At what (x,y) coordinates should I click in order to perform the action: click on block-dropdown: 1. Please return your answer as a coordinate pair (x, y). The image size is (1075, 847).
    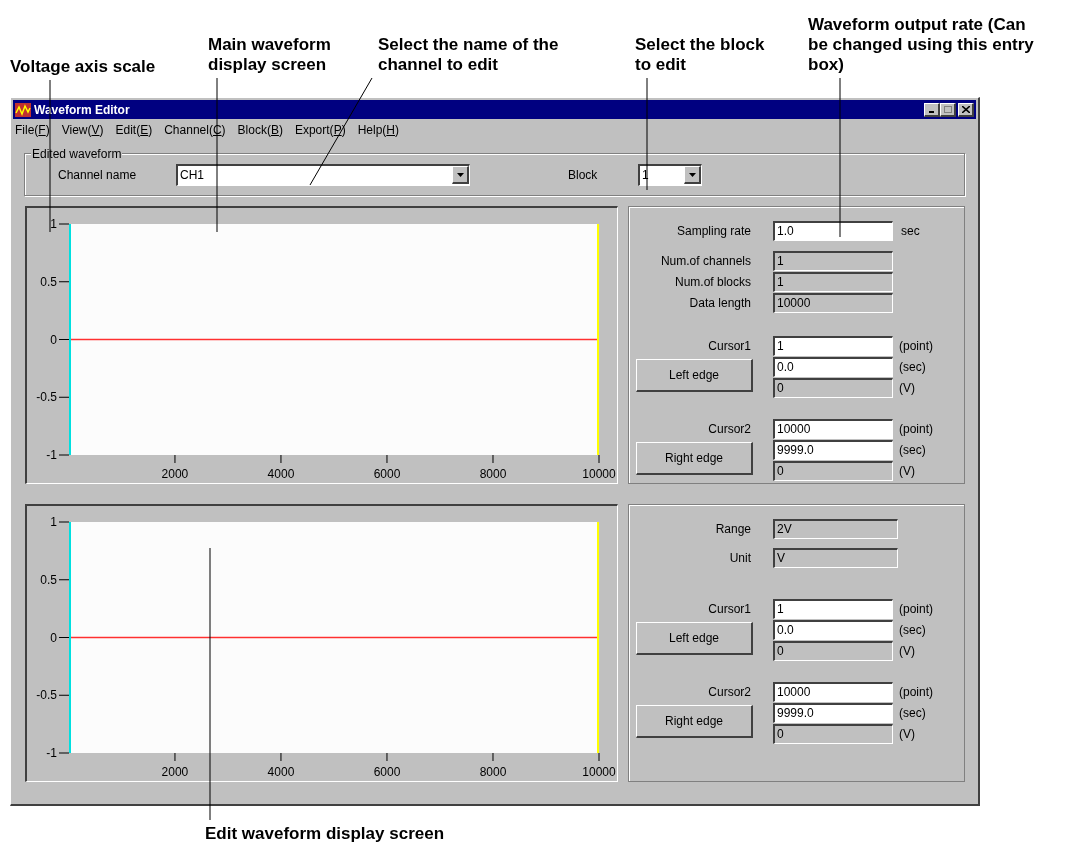
    Looking at the image, I should click on (670, 174).